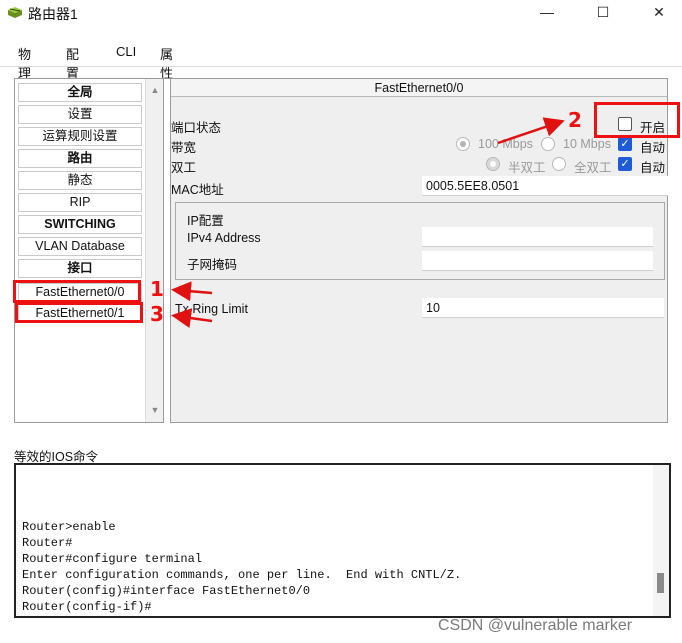 The height and width of the screenshot is (643, 682). What do you see at coordinates (87, 607) in the screenshot?
I see `console-line: Router(config-if)#` at bounding box center [87, 607].